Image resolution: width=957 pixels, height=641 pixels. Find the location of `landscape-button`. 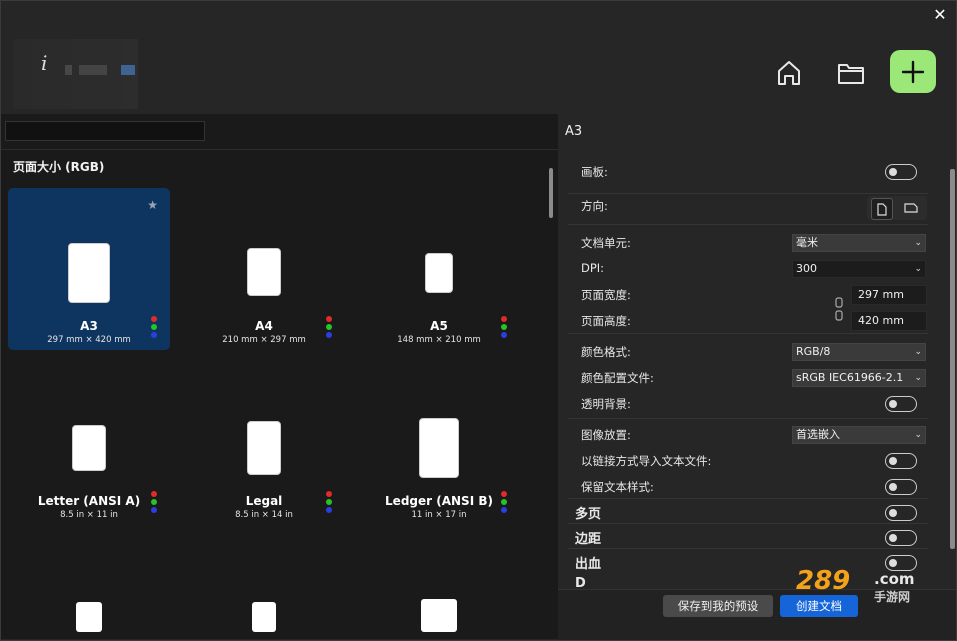

landscape-button is located at coordinates (911, 208).